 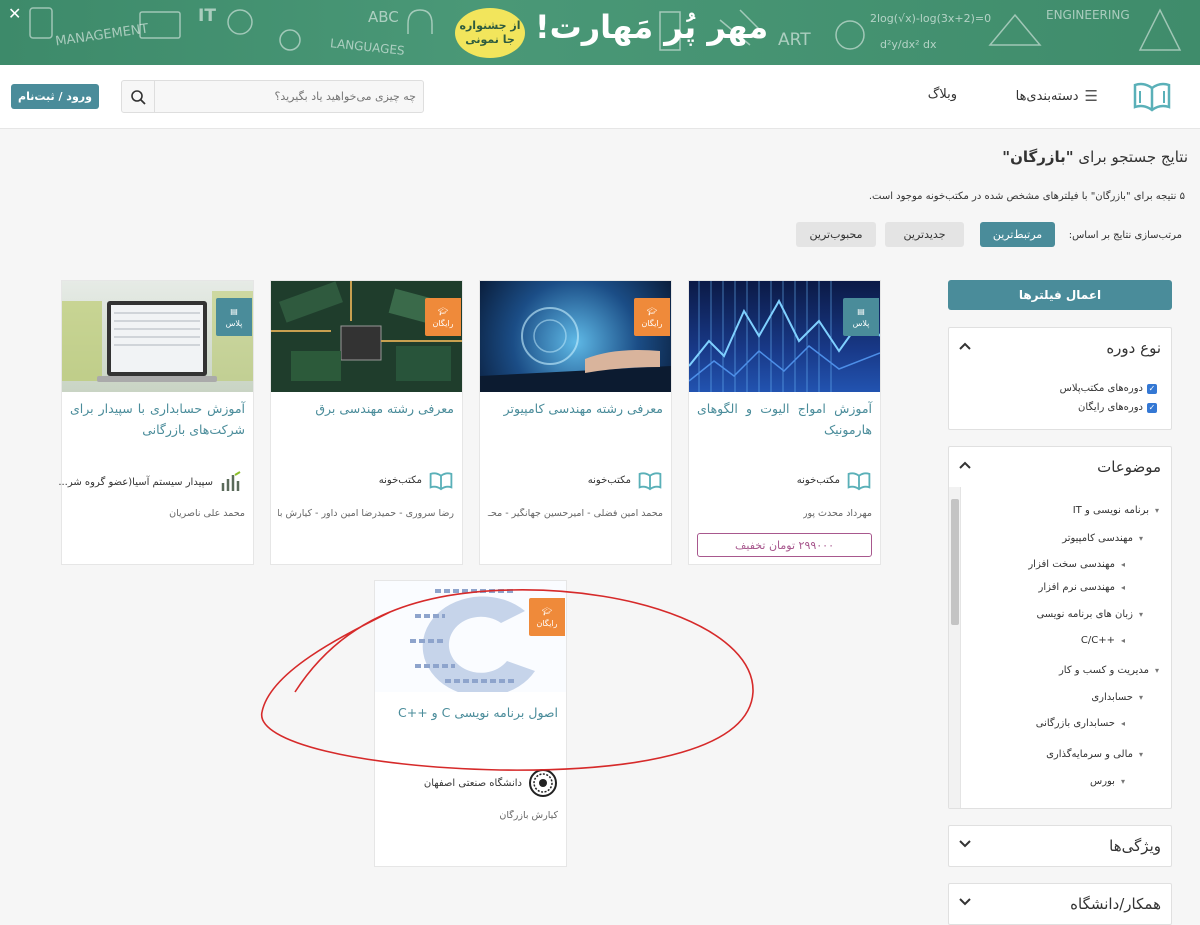 I want to click on sort-label: مرتب‌سازی نتایج بر اساس:, so click(x=1125, y=235).